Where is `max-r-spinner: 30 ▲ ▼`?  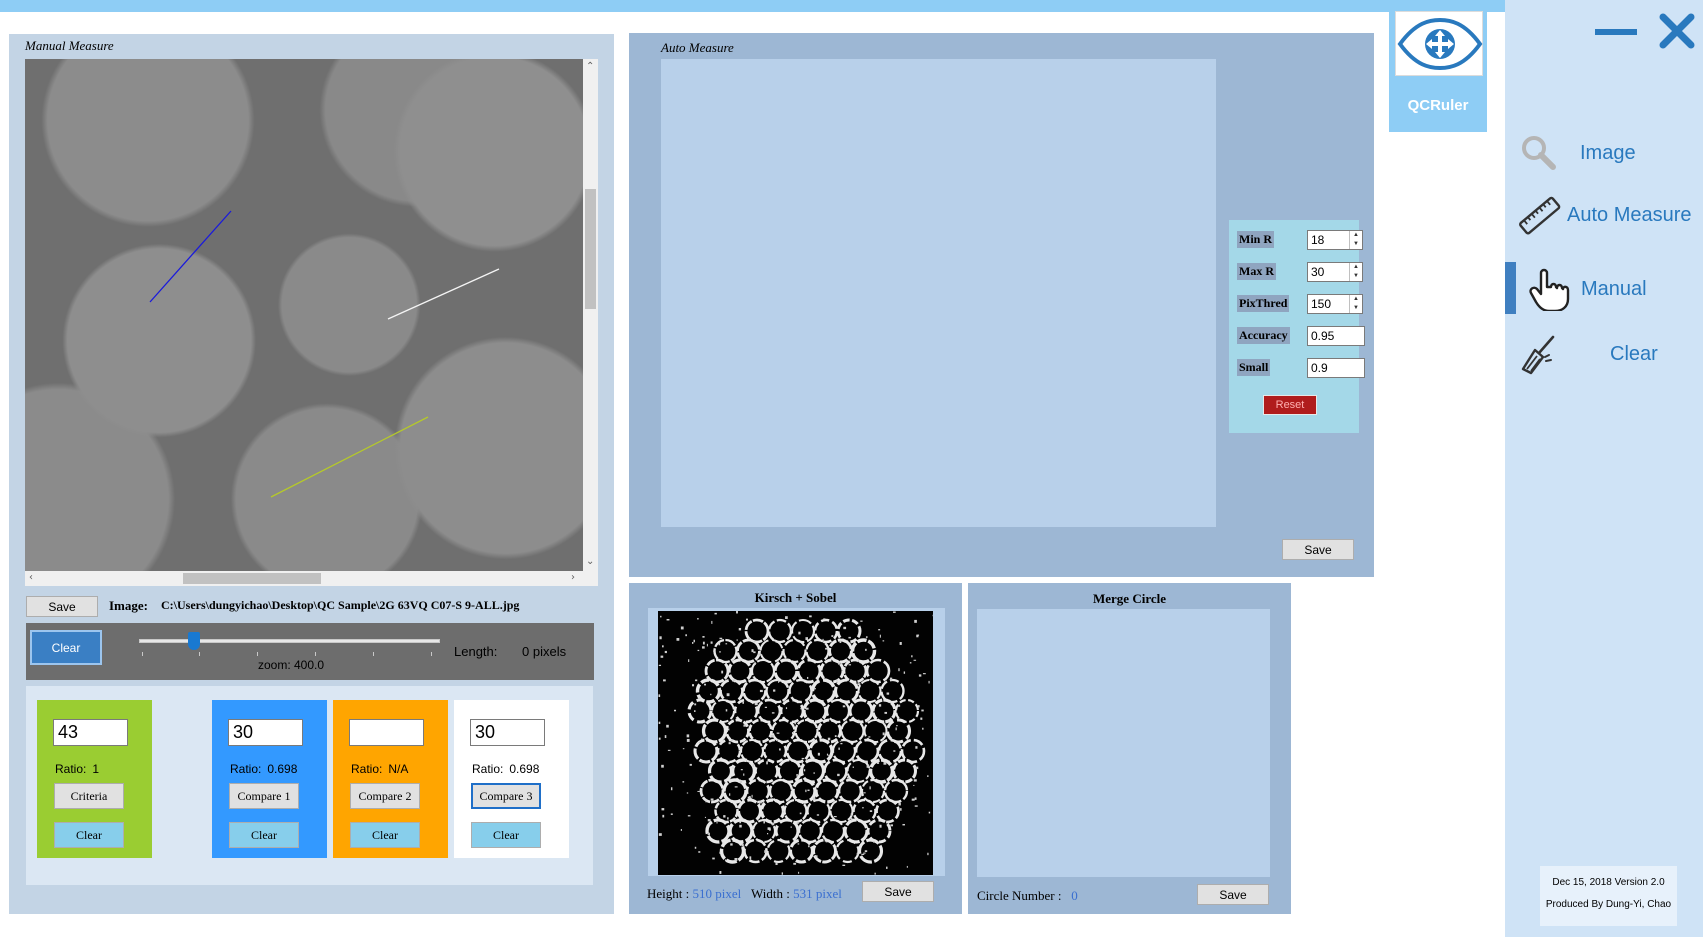
max-r-spinner: 30 ▲ ▼ is located at coordinates (1335, 272).